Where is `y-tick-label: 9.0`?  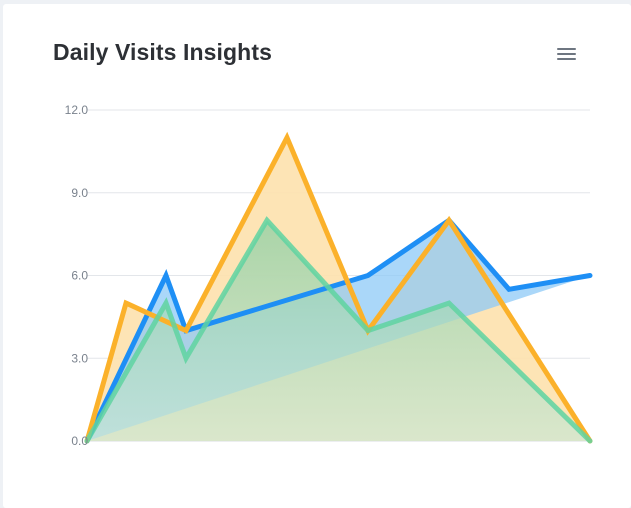 y-tick-label: 9.0 is located at coordinates (79, 193).